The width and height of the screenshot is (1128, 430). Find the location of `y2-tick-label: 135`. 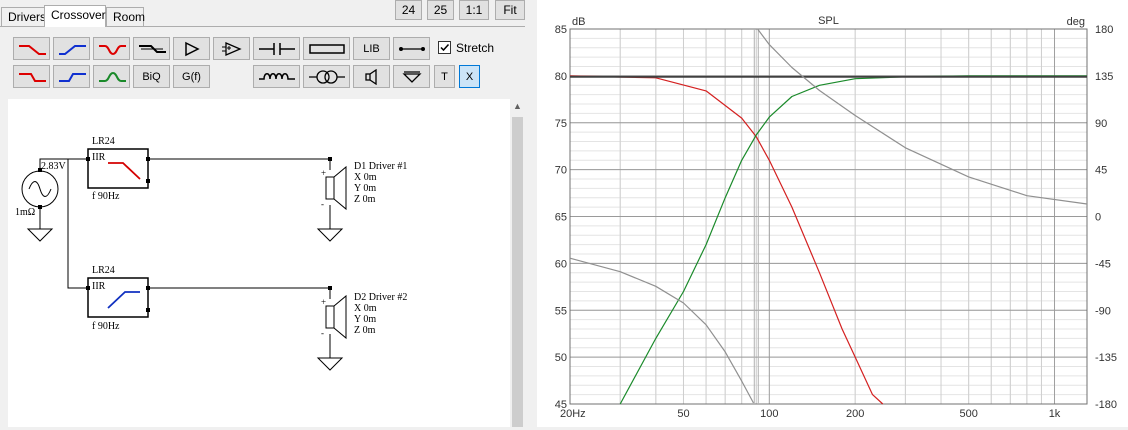

y2-tick-label: 135 is located at coordinates (1104, 77).